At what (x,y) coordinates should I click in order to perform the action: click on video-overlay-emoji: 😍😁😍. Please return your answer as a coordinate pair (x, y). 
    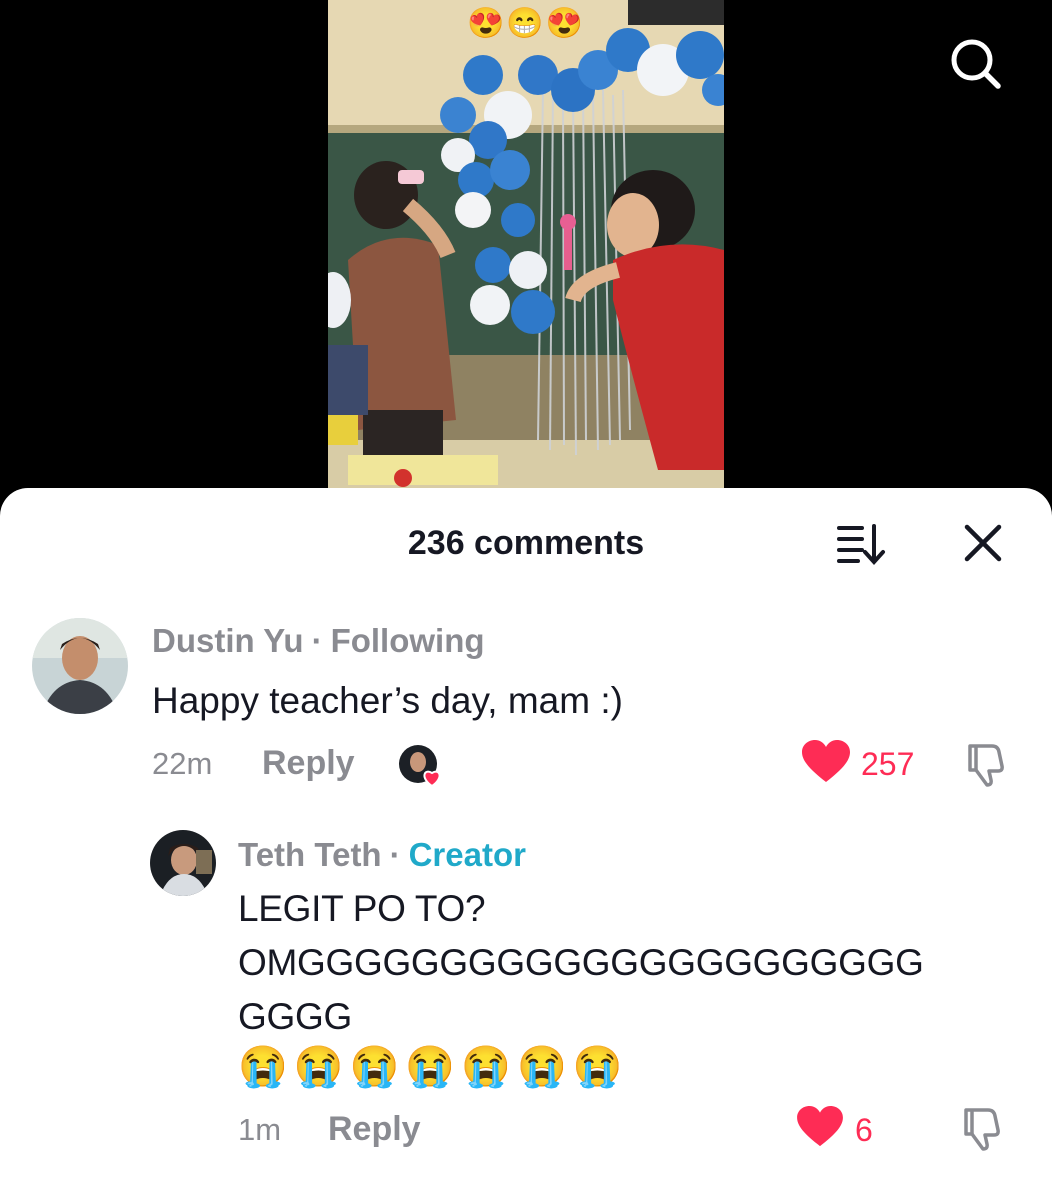
    Looking at the image, I should click on (526, 23).